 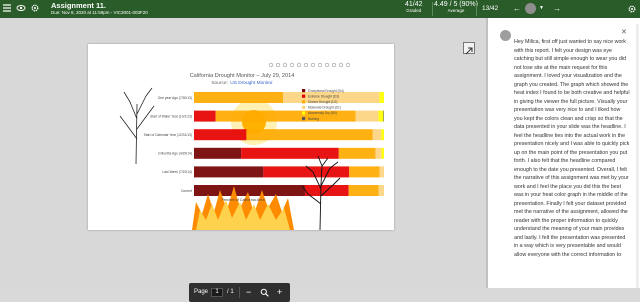 I want to click on menu-icon, so click(x=7, y=8).